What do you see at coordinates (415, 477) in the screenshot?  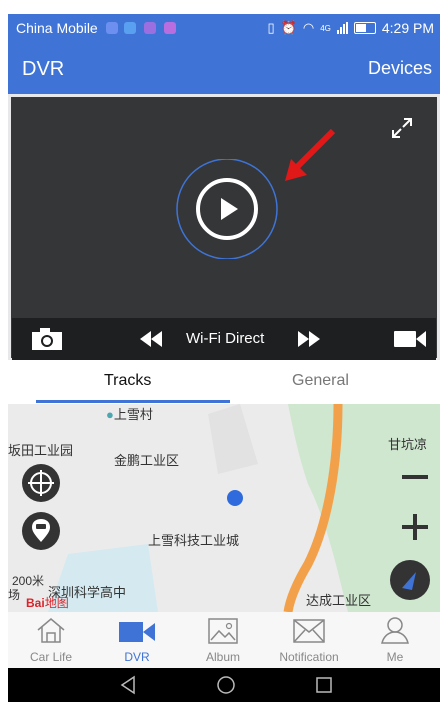 I see `zoom-out-button` at bounding box center [415, 477].